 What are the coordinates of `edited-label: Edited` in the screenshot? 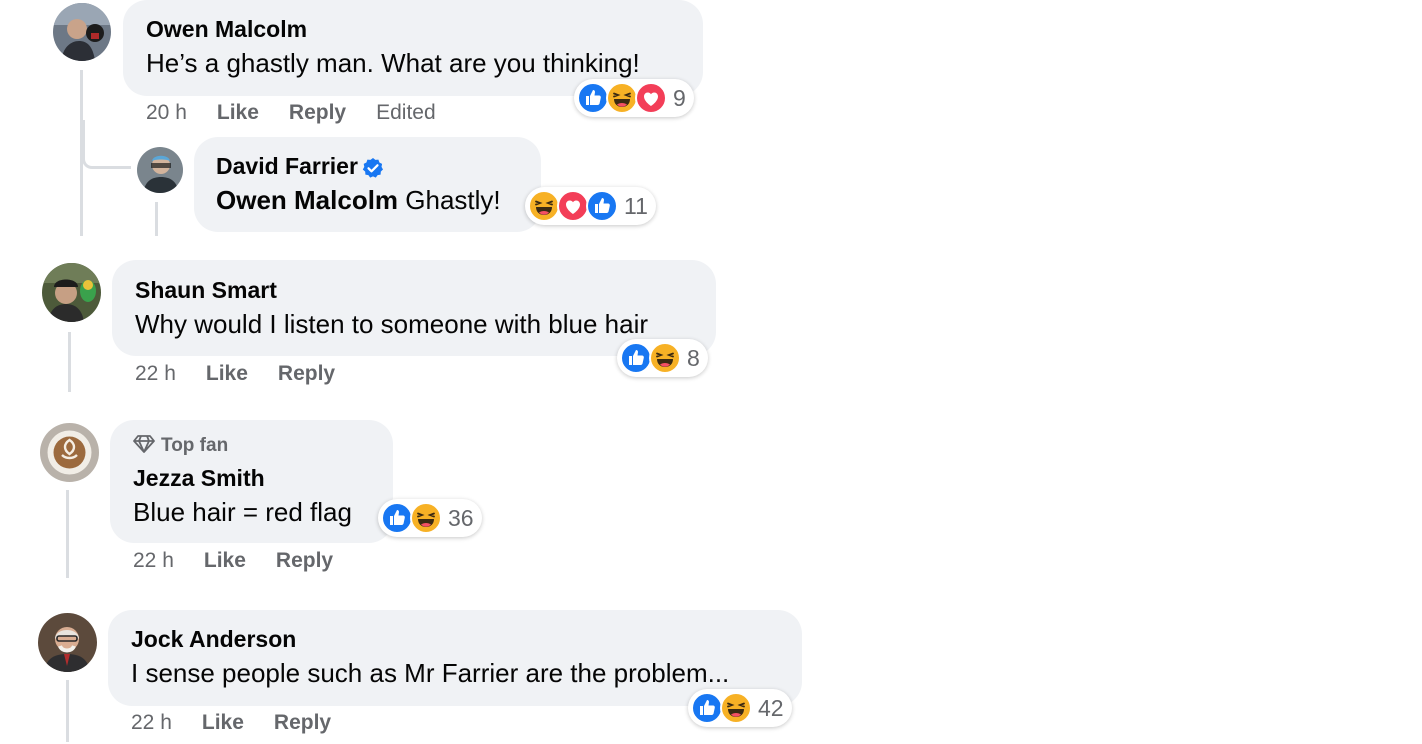 It's located at (406, 112).